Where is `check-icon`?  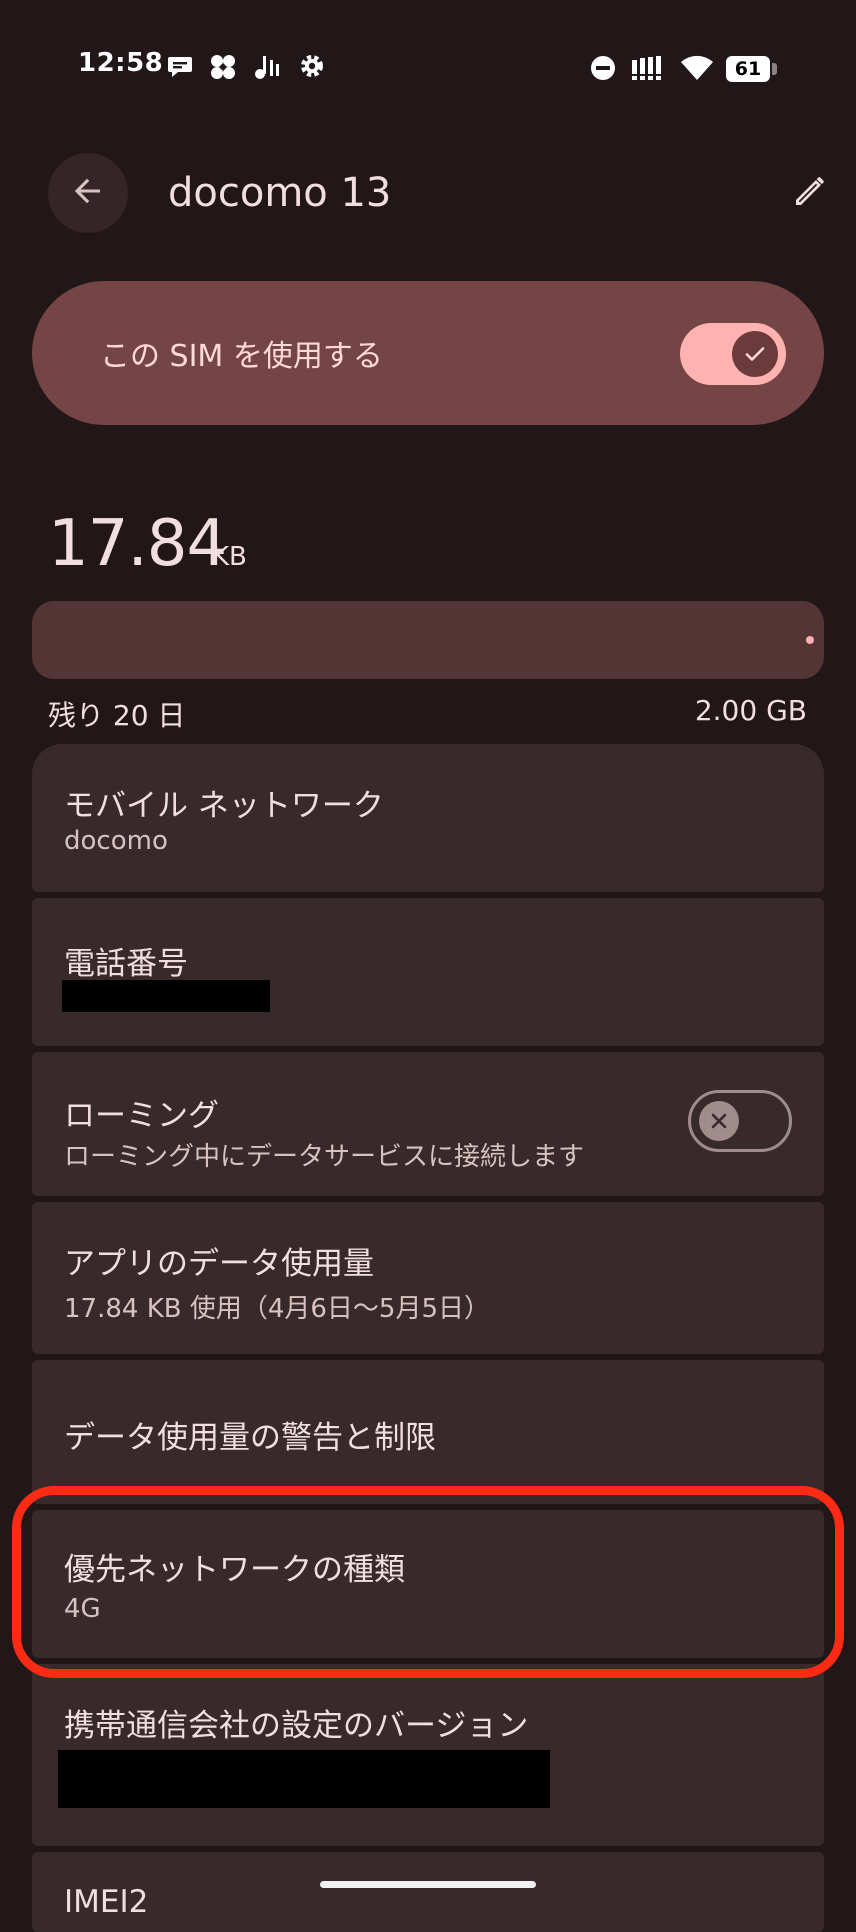 check-icon is located at coordinates (755, 354).